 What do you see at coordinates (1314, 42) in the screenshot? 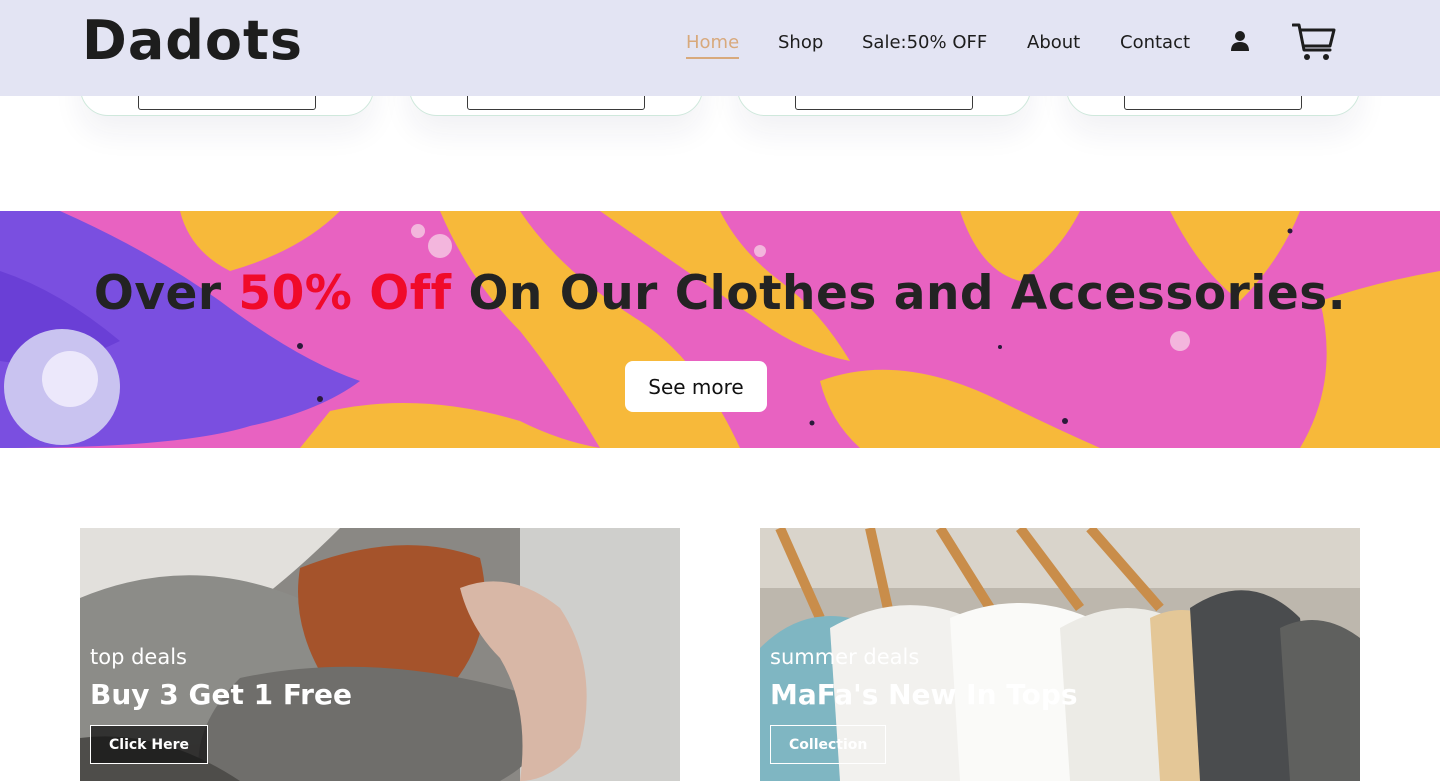
I see `cart-icon` at bounding box center [1314, 42].